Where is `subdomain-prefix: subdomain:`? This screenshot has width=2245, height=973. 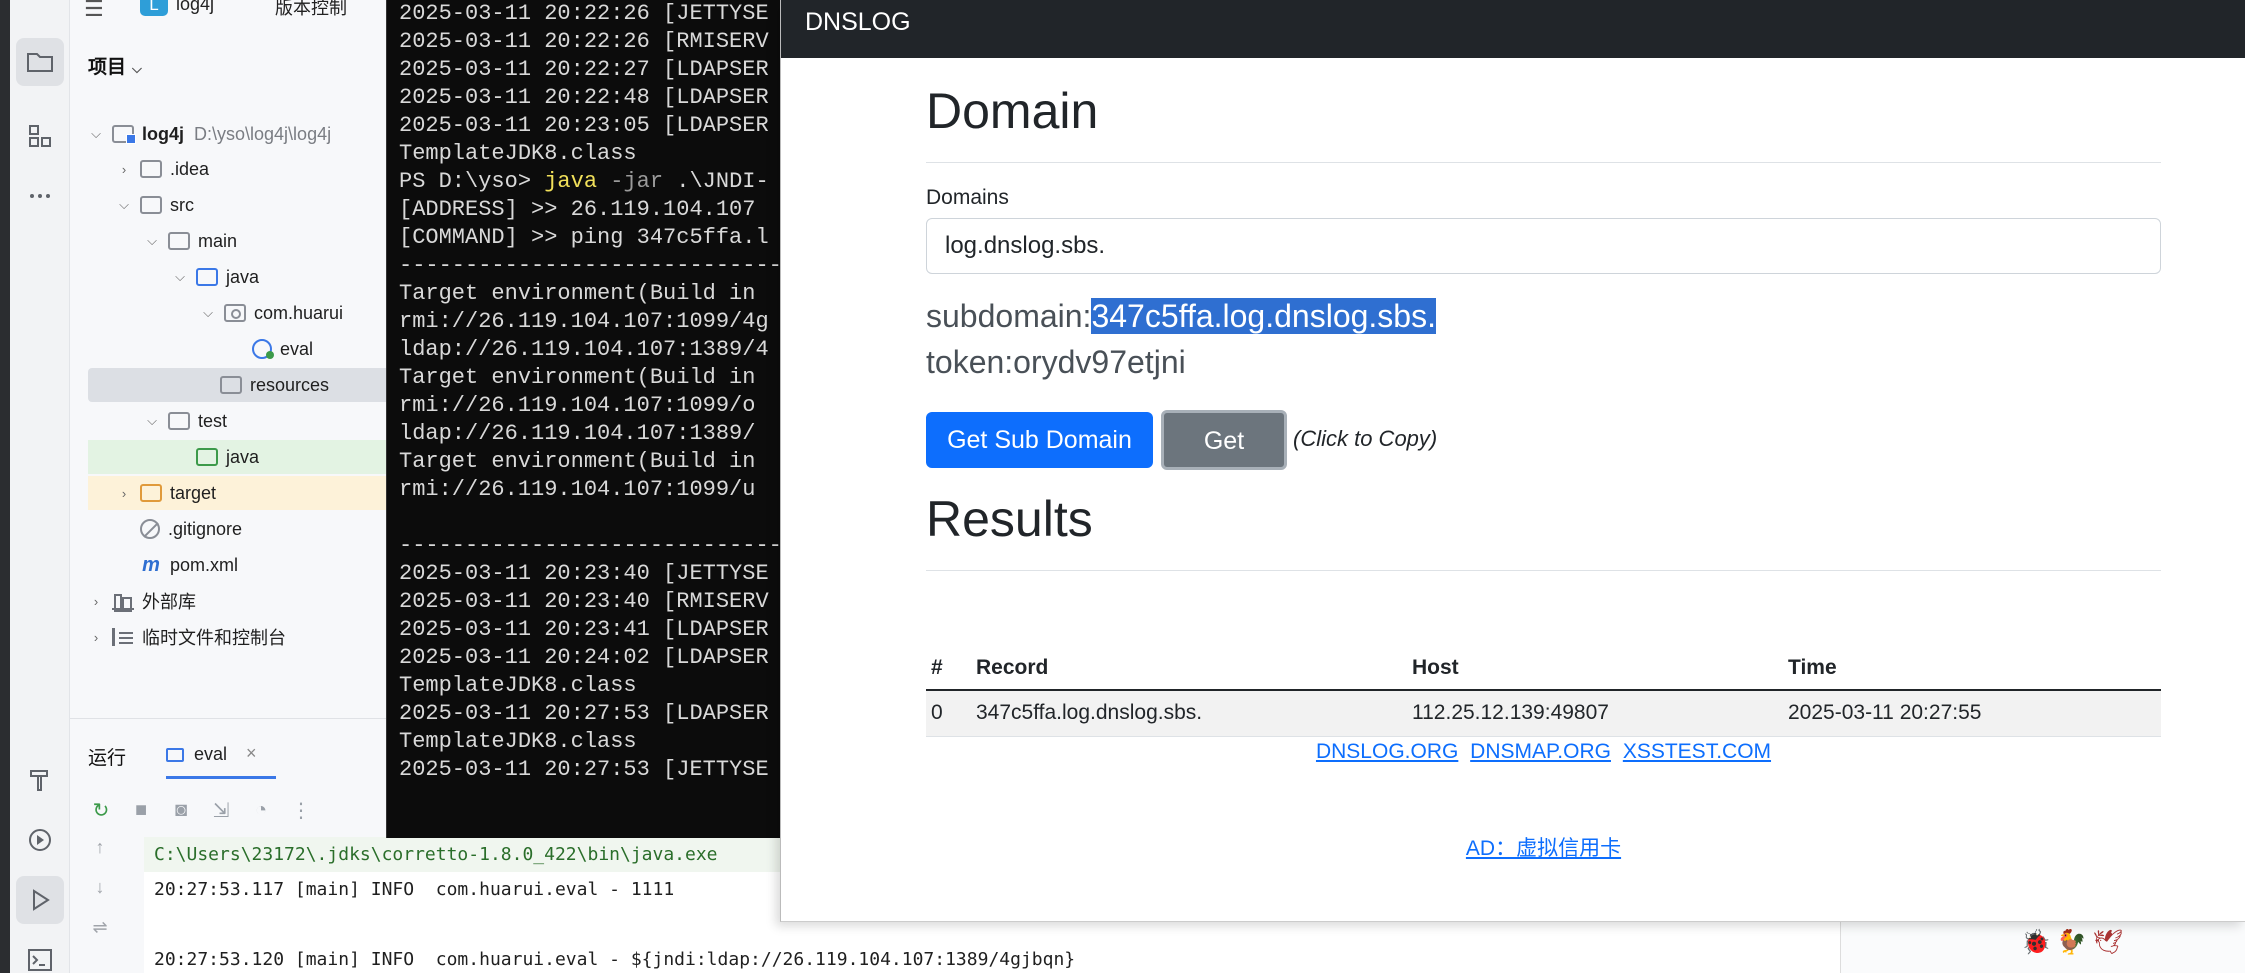 subdomain-prefix: subdomain: is located at coordinates (1009, 316).